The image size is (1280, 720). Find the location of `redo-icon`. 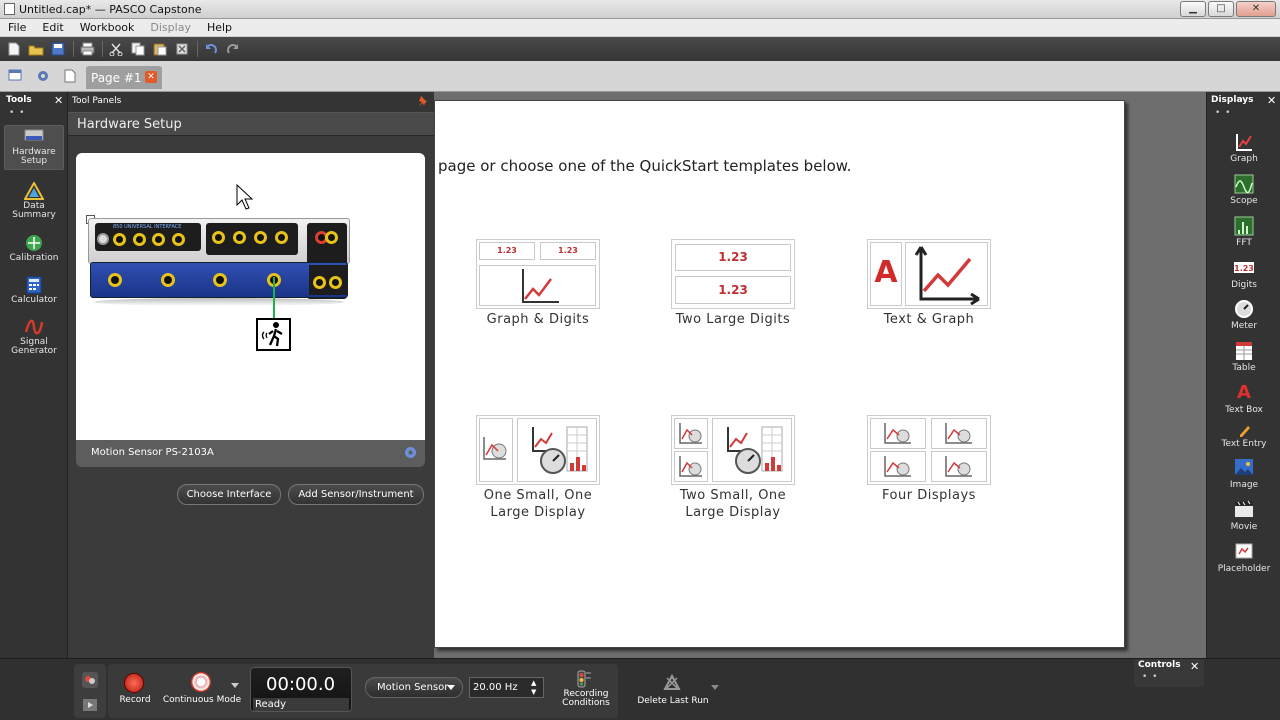

redo-icon is located at coordinates (233, 49).